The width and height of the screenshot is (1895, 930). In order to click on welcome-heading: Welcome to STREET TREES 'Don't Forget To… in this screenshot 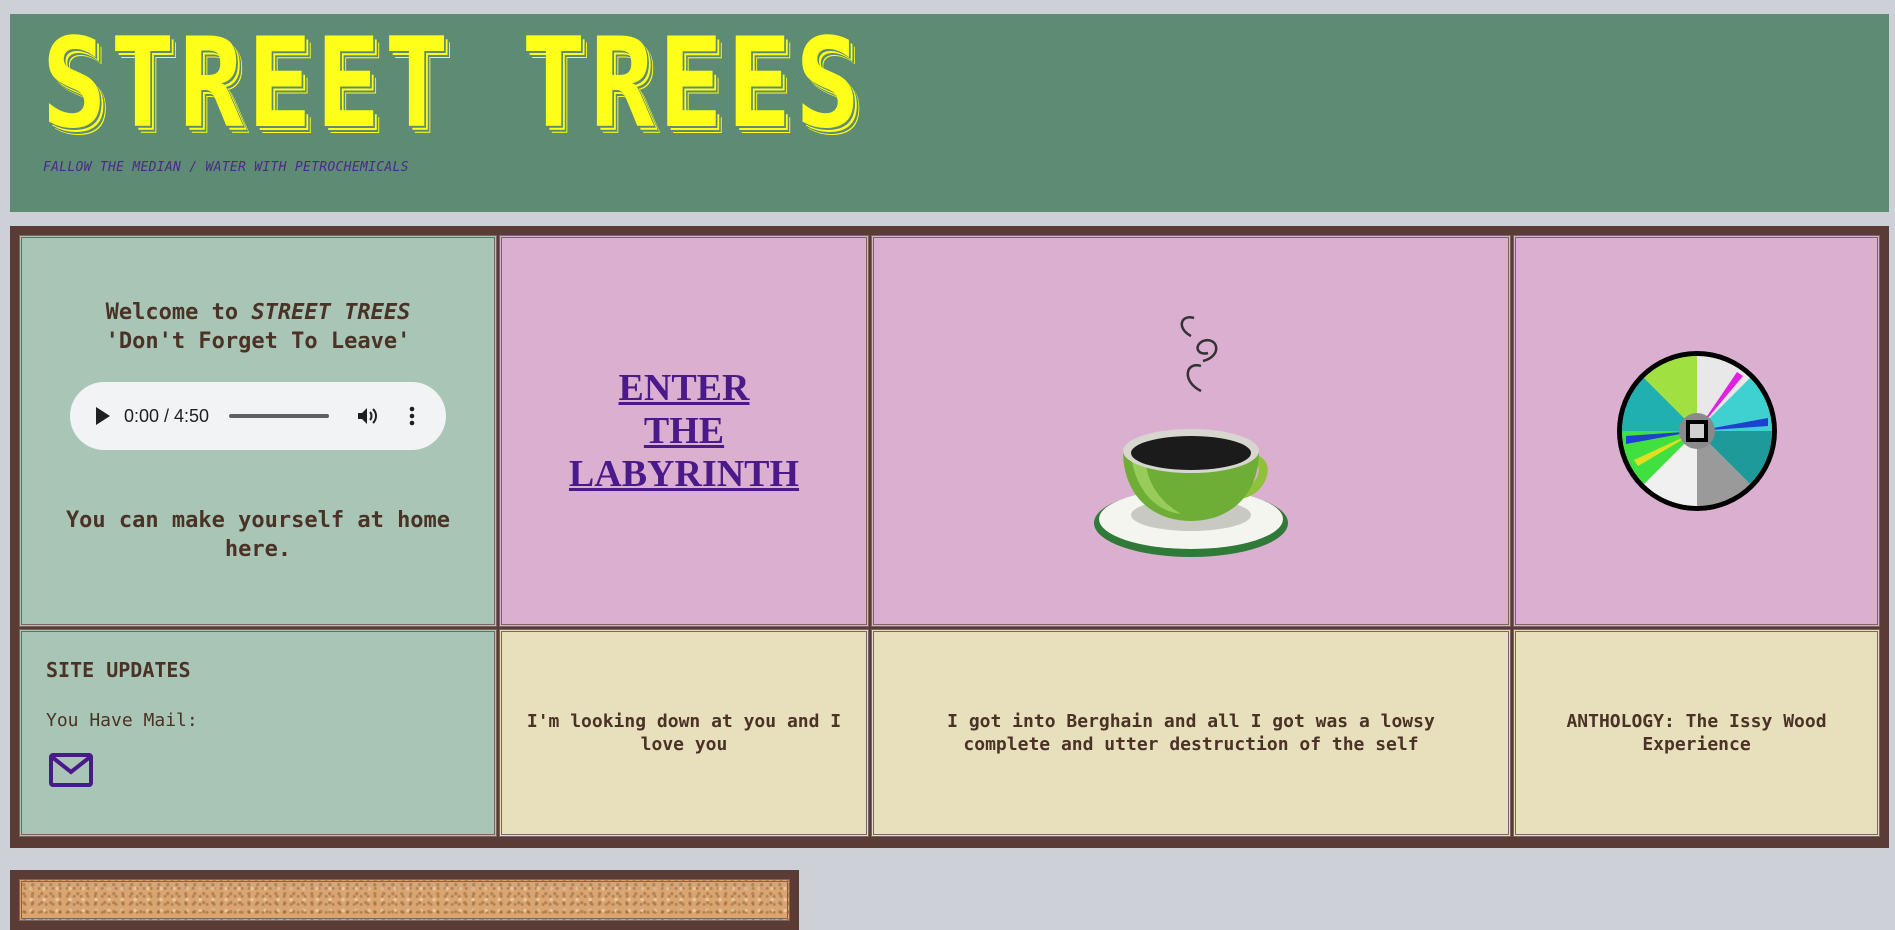, I will do `click(258, 327)`.